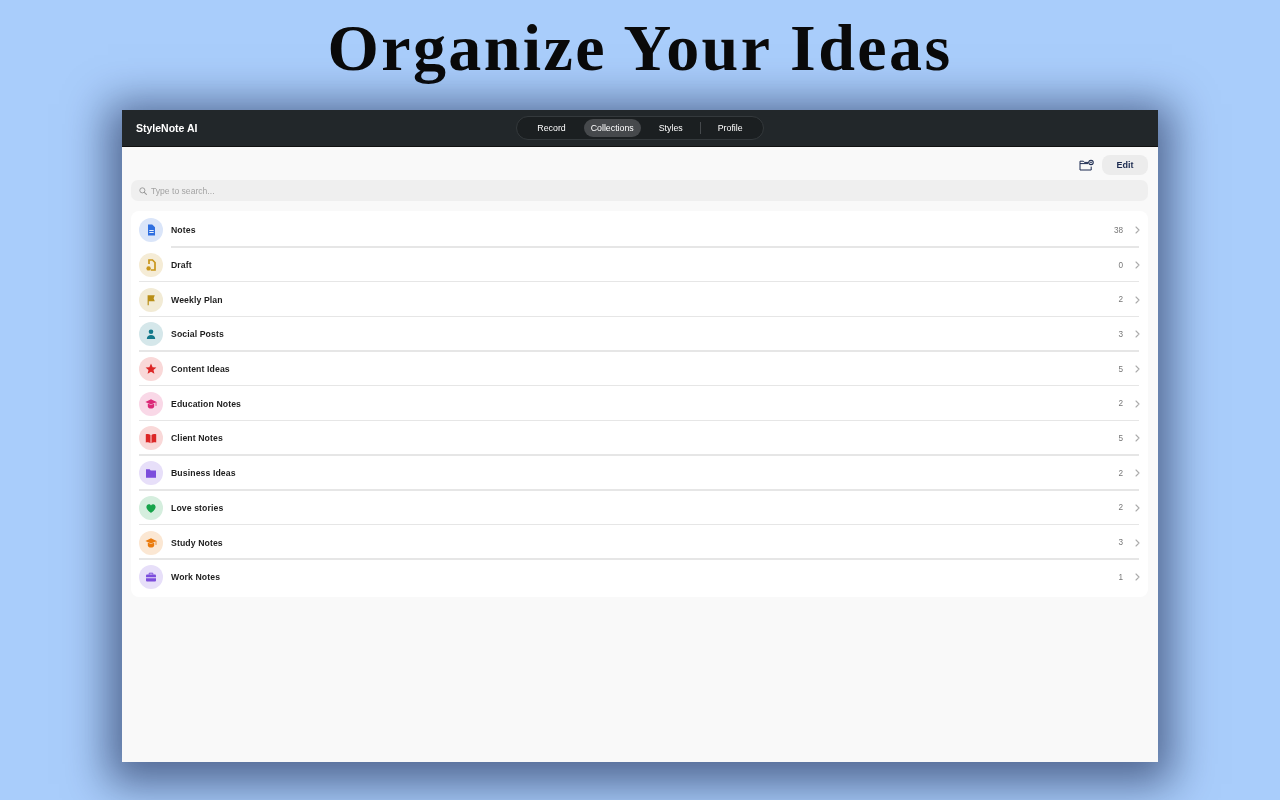 The height and width of the screenshot is (800, 1280). I want to click on collection-name: Notes, so click(638, 230).